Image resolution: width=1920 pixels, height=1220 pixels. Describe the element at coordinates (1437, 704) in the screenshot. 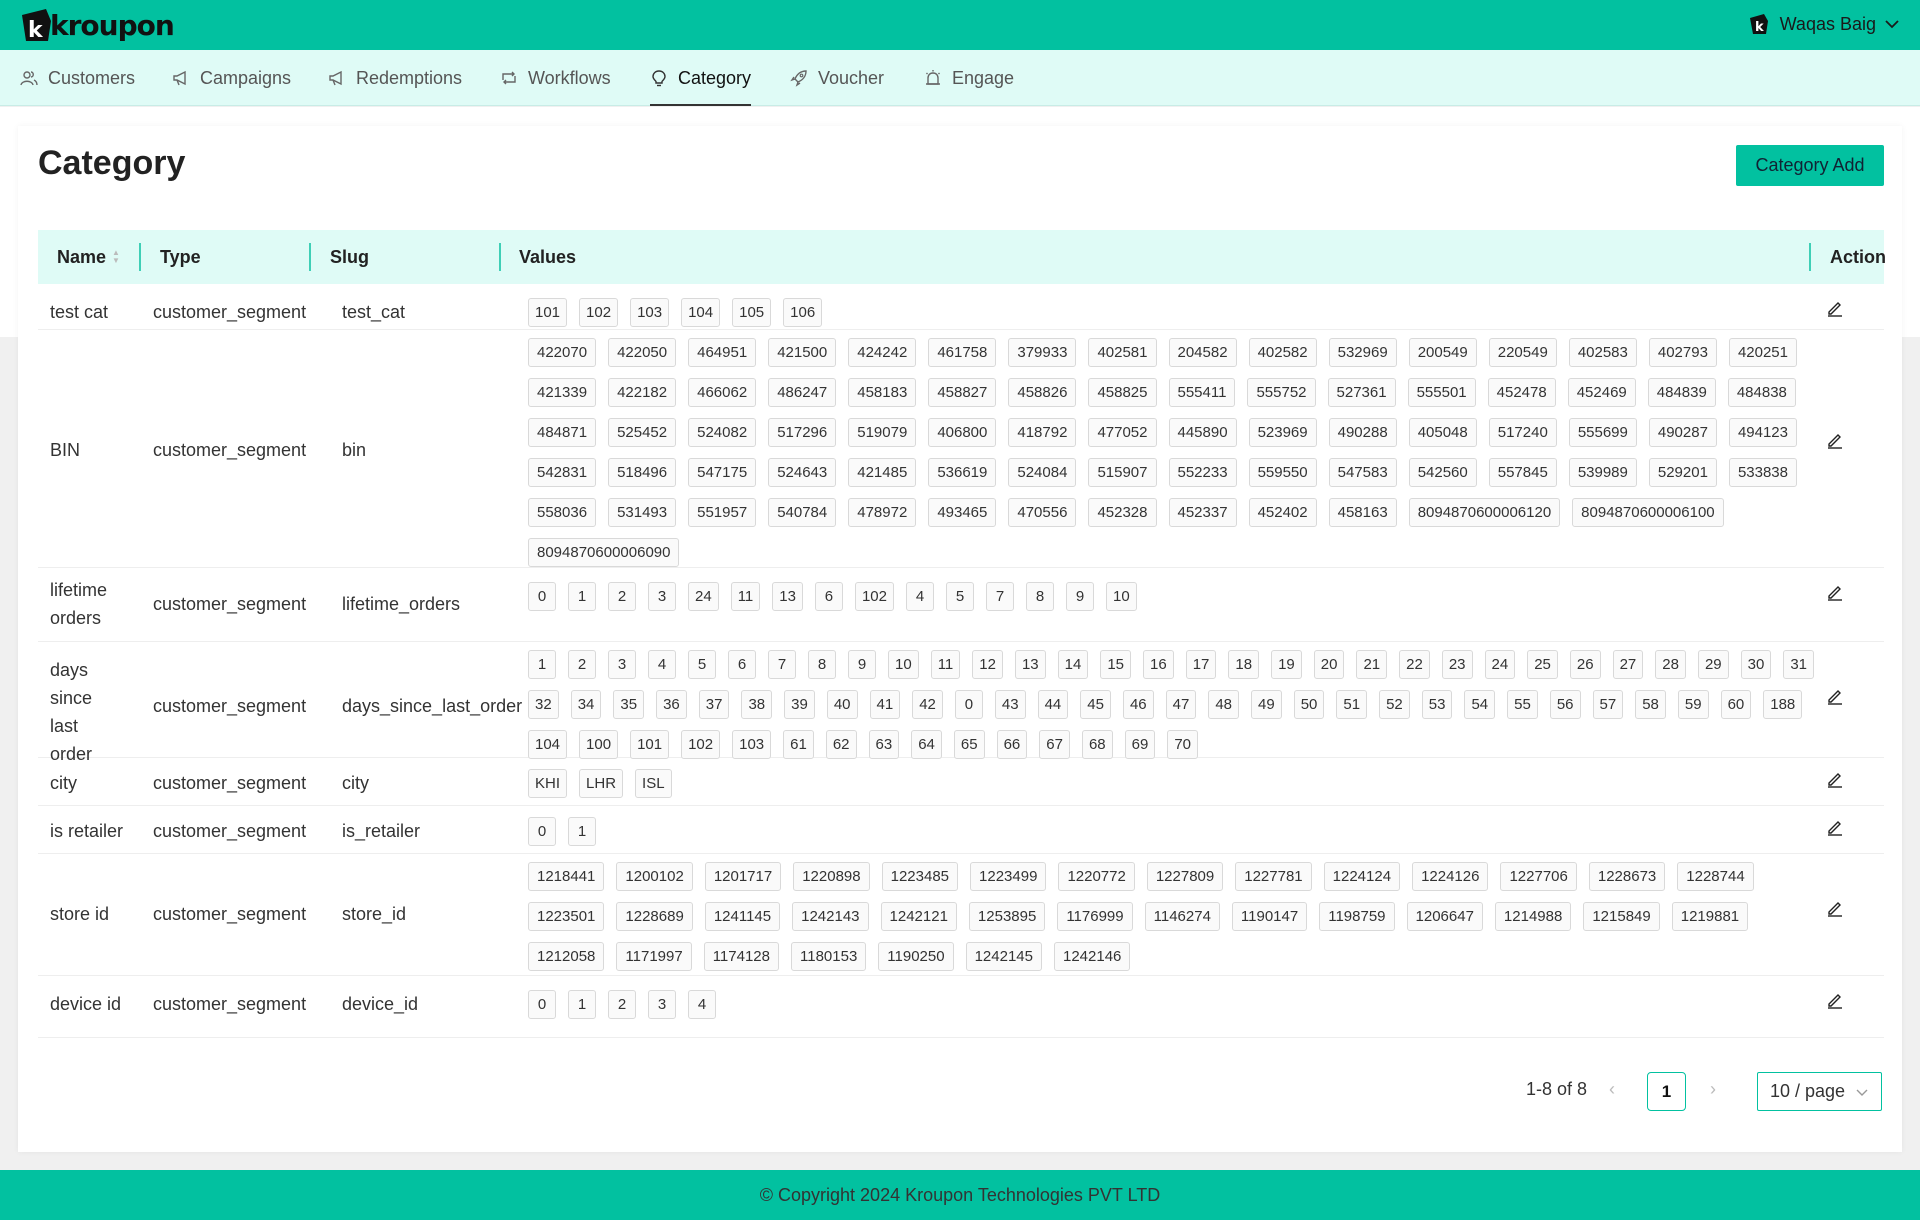

I see `value-tag: 53` at that location.